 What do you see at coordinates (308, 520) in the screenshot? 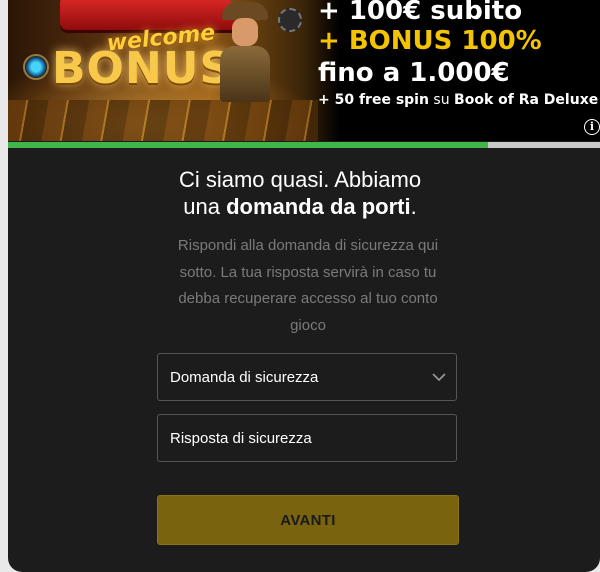
I see `avanti-button: AVANTI` at bounding box center [308, 520].